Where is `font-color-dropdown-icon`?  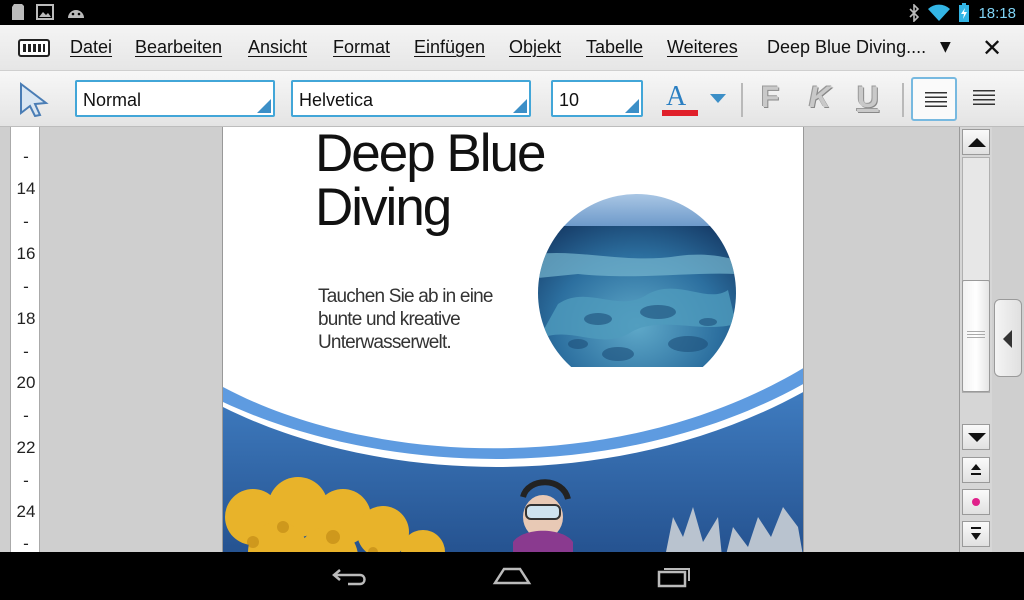 font-color-dropdown-icon is located at coordinates (718, 98).